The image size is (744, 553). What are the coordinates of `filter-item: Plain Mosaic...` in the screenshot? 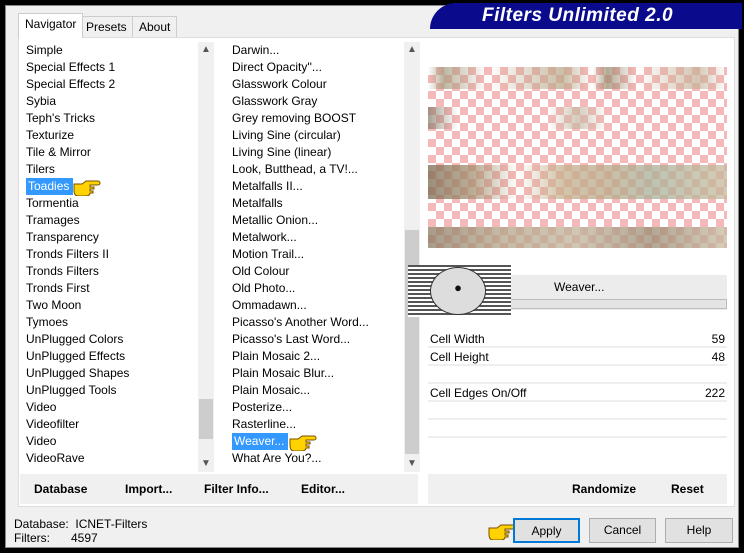 It's located at (315, 390).